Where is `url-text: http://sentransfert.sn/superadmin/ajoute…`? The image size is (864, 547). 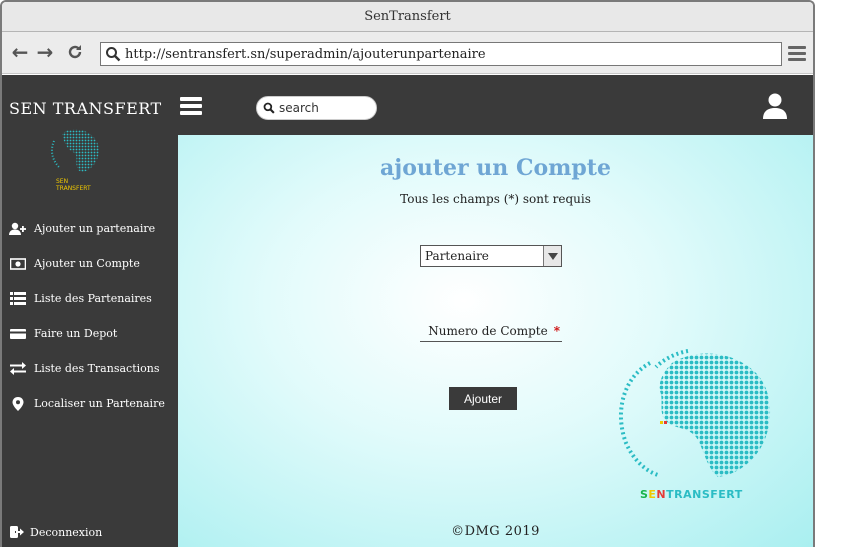
url-text: http://sentransfert.sn/superadmin/ajoute… is located at coordinates (305, 54).